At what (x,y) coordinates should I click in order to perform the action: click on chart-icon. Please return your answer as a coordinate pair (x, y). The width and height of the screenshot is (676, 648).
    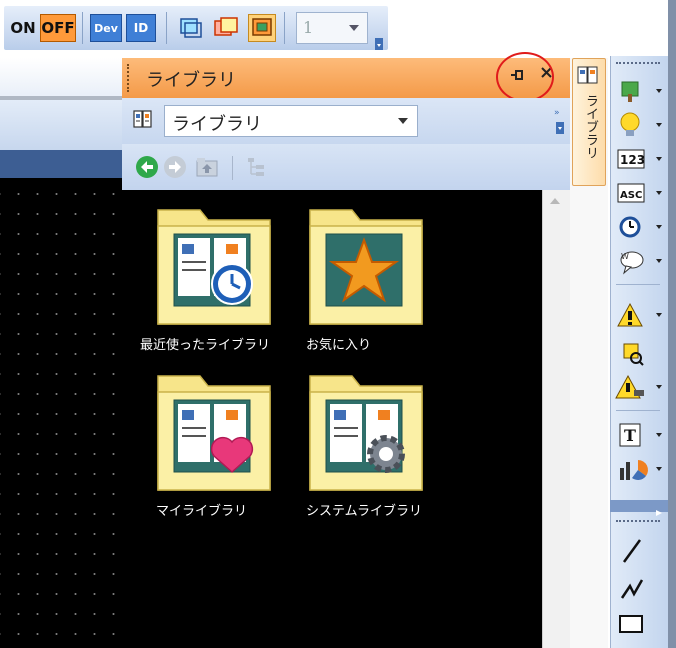
    Looking at the image, I should click on (634, 470).